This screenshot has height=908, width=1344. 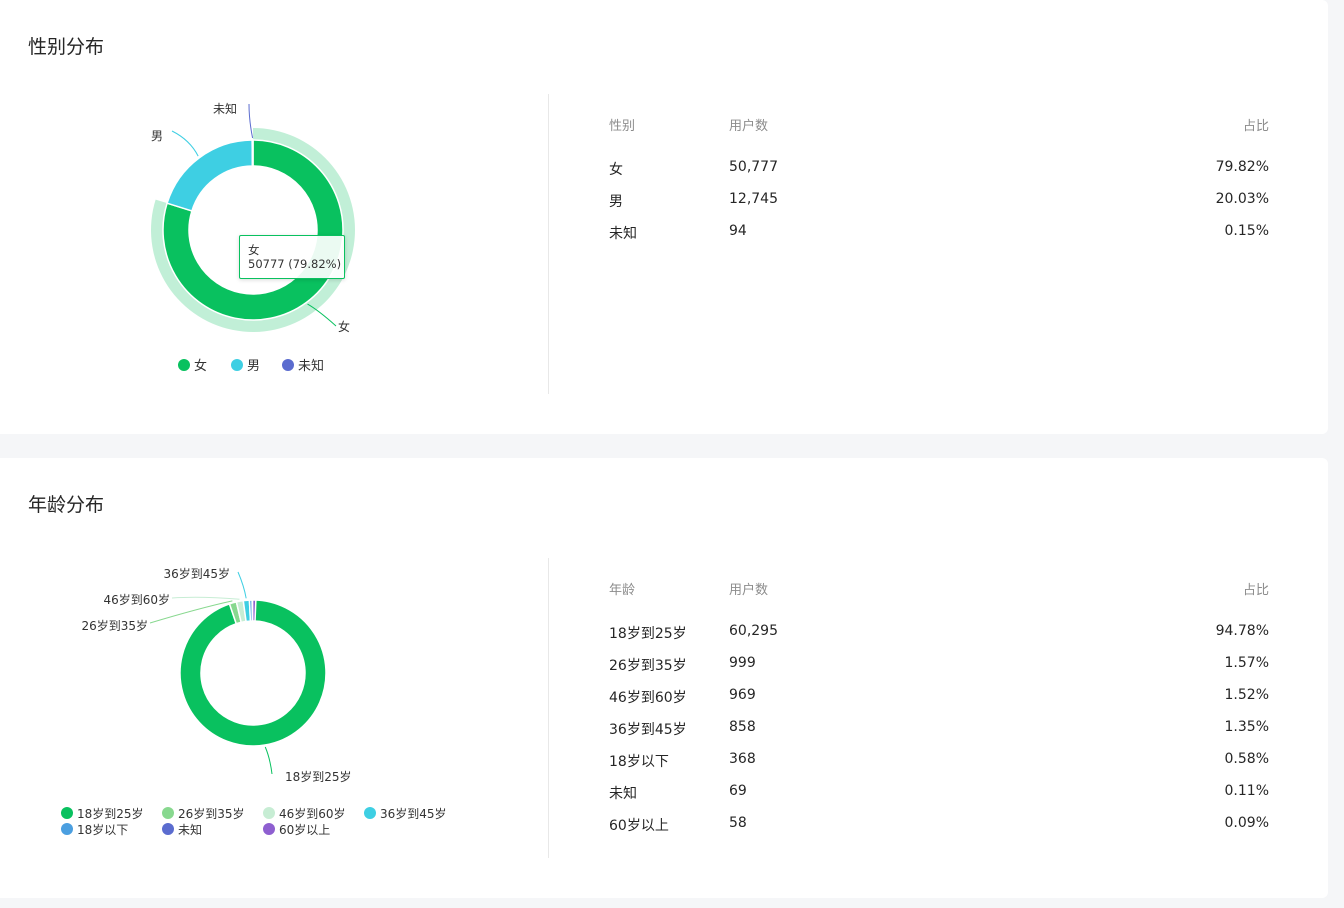 I want to click on gender-chart-tooltip: 女 50777 (79.82%), so click(x=292, y=257).